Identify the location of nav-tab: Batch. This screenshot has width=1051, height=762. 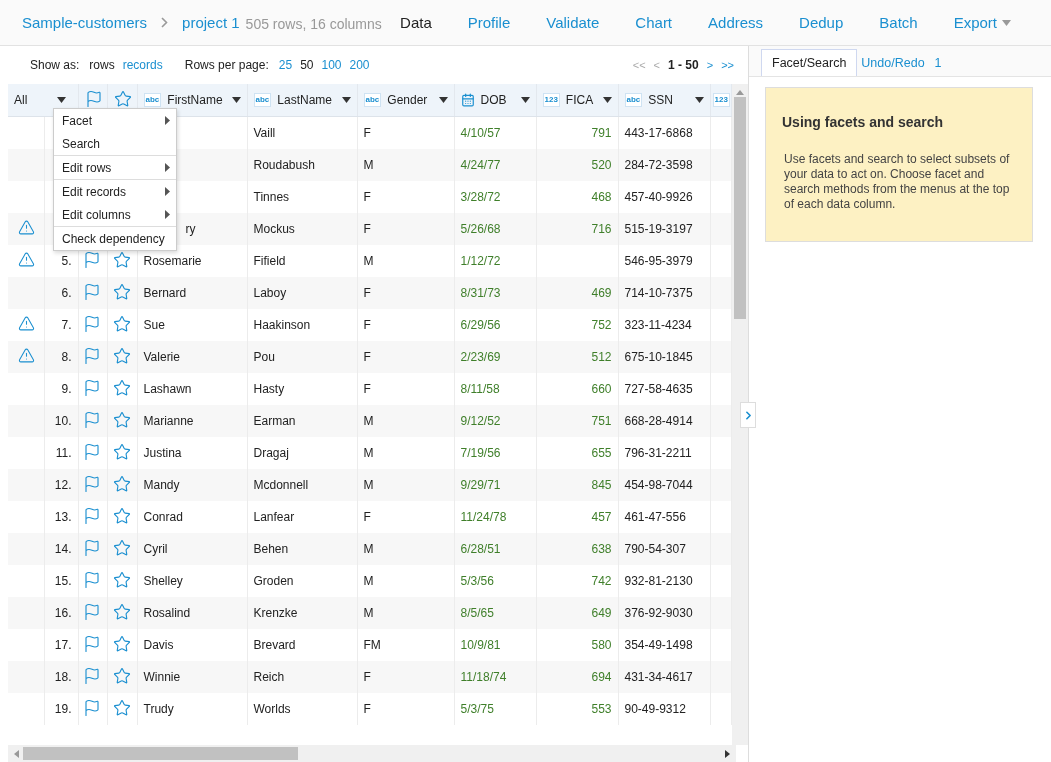
(898, 22).